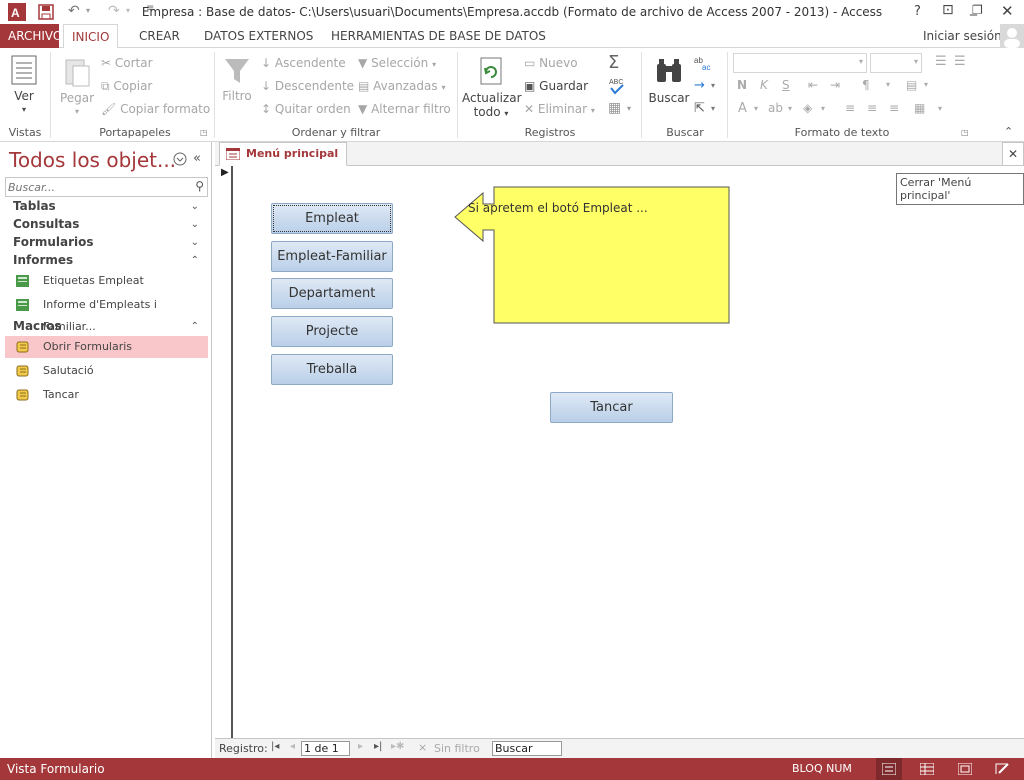 The image size is (1024, 780). Describe the element at coordinates (669, 80) in the screenshot. I see `find-button: Buscar` at that location.